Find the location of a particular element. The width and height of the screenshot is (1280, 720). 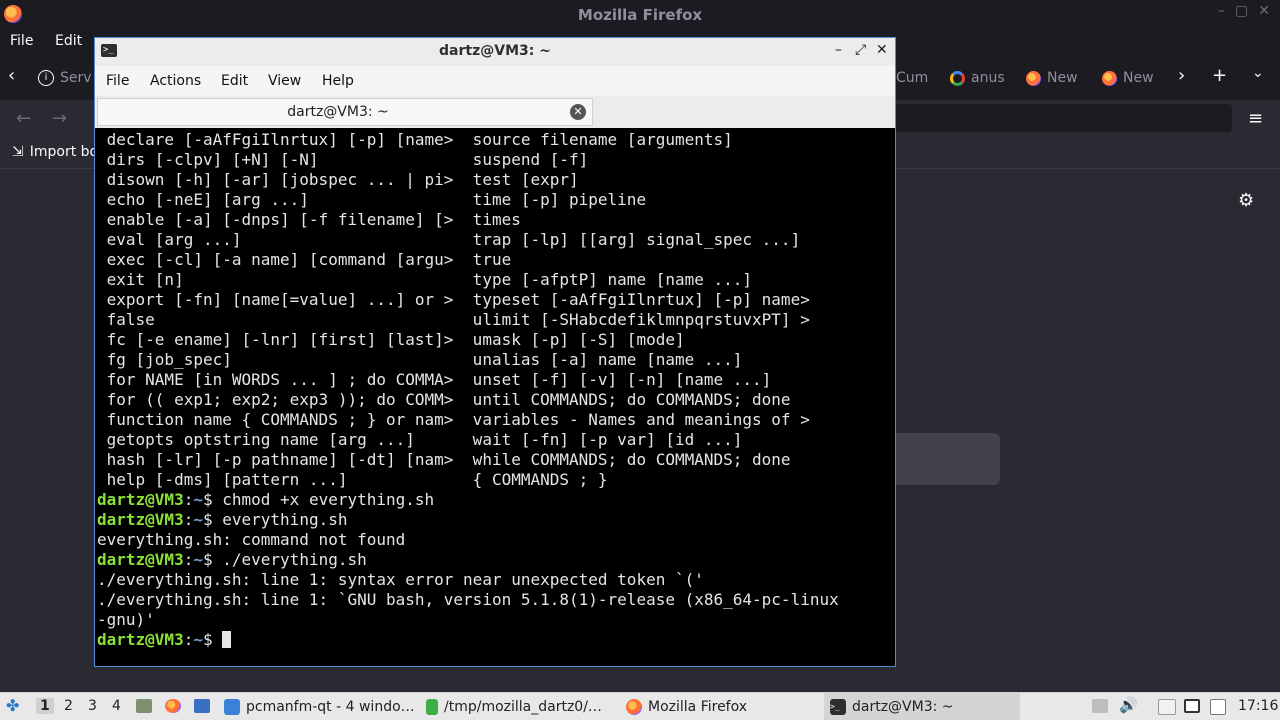

start-menu-icon: ✤ is located at coordinates (12, 705).